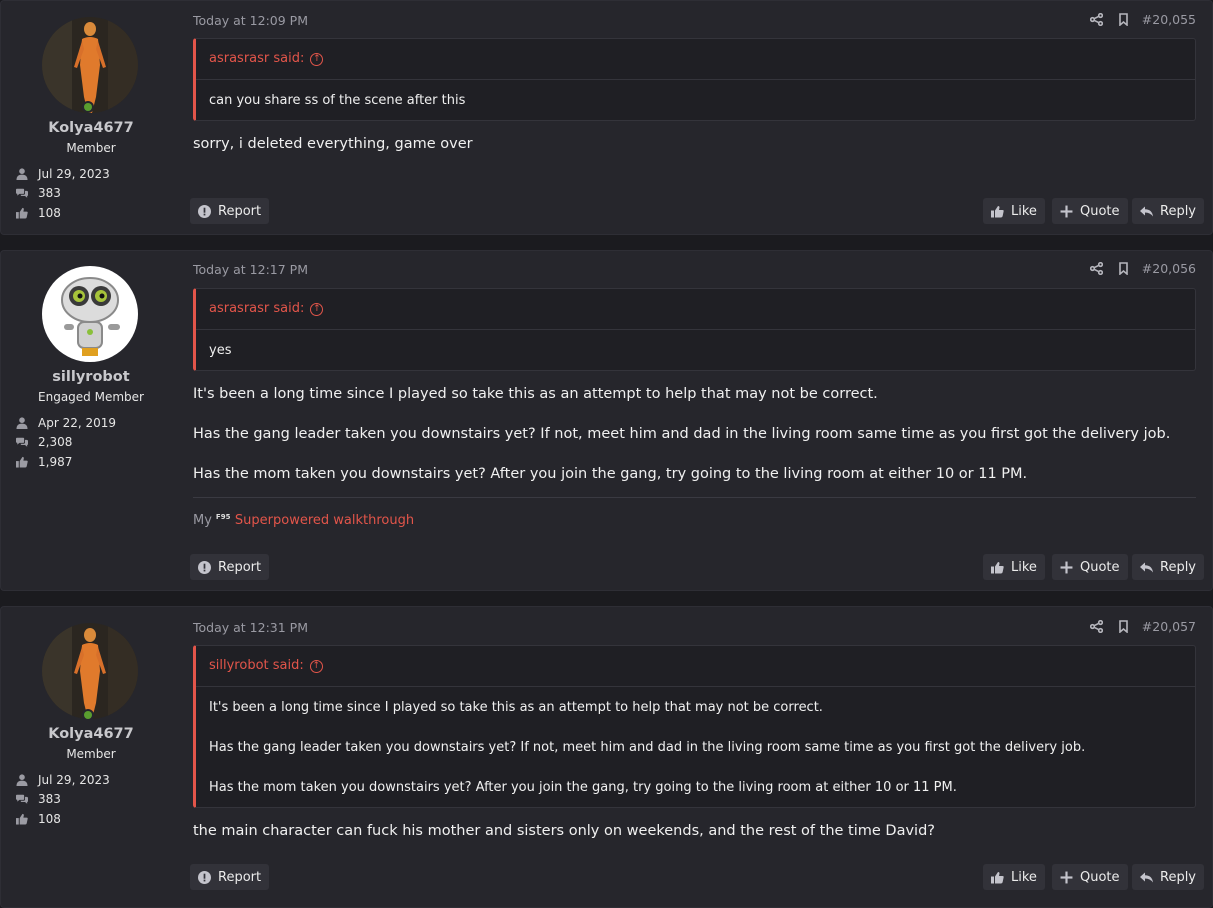 Image resolution: width=1213 pixels, height=908 pixels. Describe the element at coordinates (223, 517) in the screenshot. I see `f95-logo: F95` at that location.